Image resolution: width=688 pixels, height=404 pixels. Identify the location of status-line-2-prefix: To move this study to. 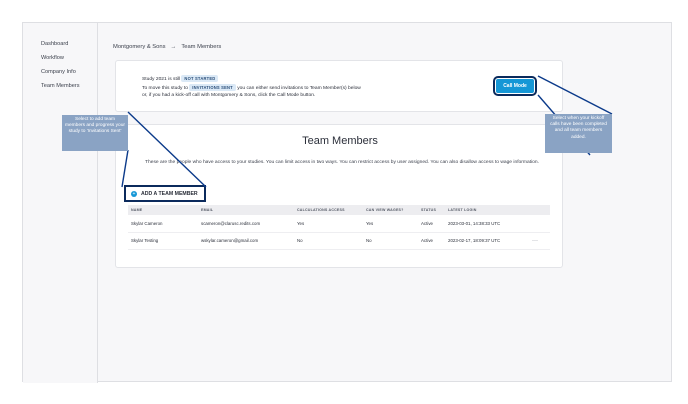
(165, 88).